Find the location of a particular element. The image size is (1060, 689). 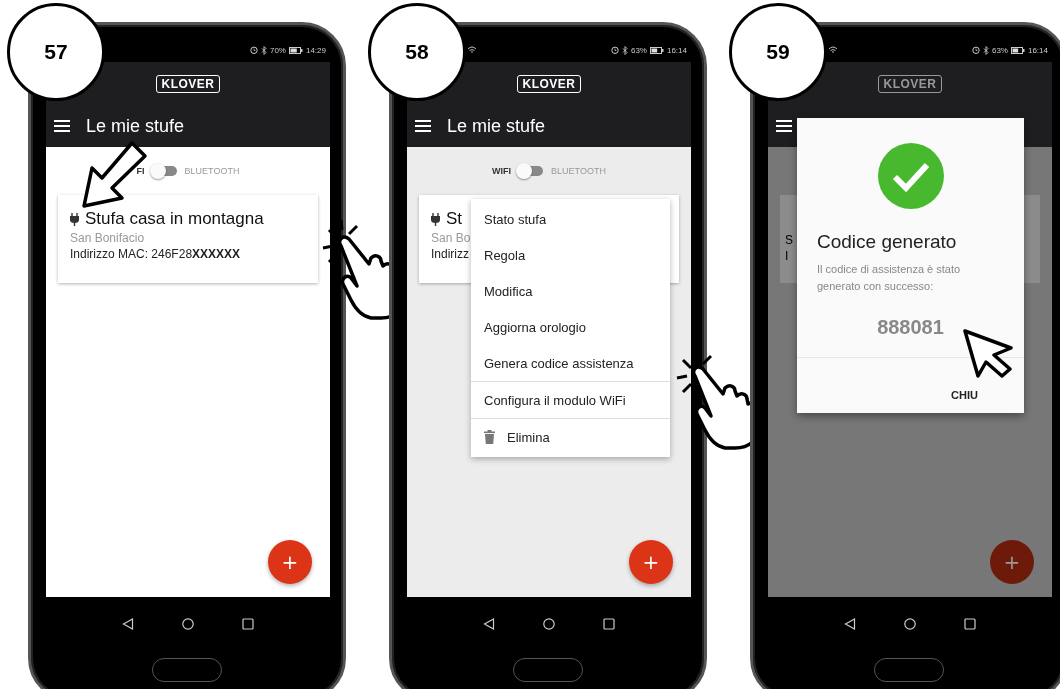

mac-address: Indirizz is located at coordinates (450, 254).